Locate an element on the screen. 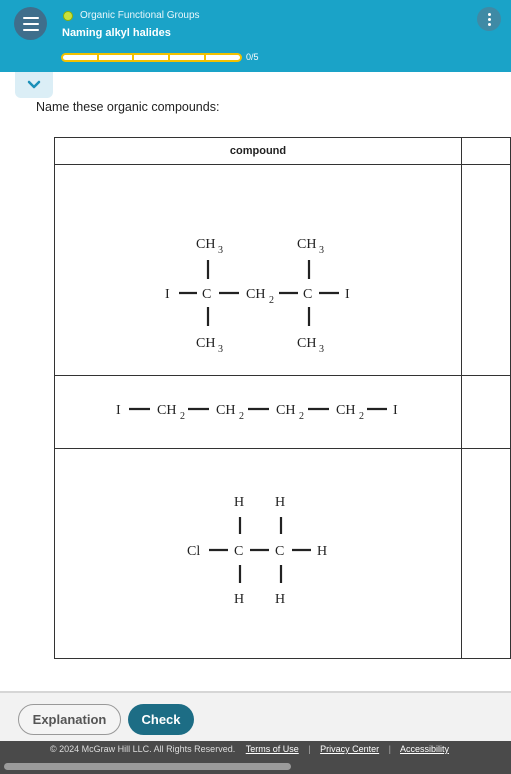  column-header-name is located at coordinates (486, 151).